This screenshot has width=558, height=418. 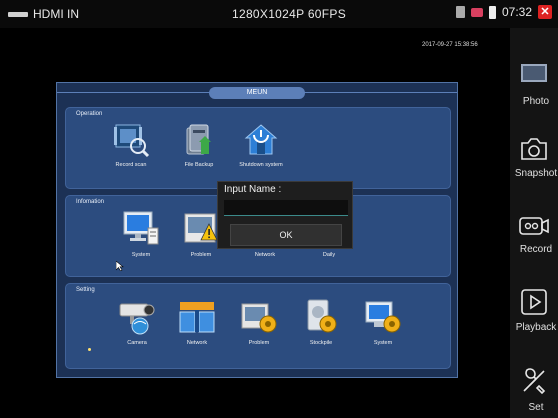 What do you see at coordinates (545, 12) in the screenshot?
I see `close-icon: ✕` at bounding box center [545, 12].